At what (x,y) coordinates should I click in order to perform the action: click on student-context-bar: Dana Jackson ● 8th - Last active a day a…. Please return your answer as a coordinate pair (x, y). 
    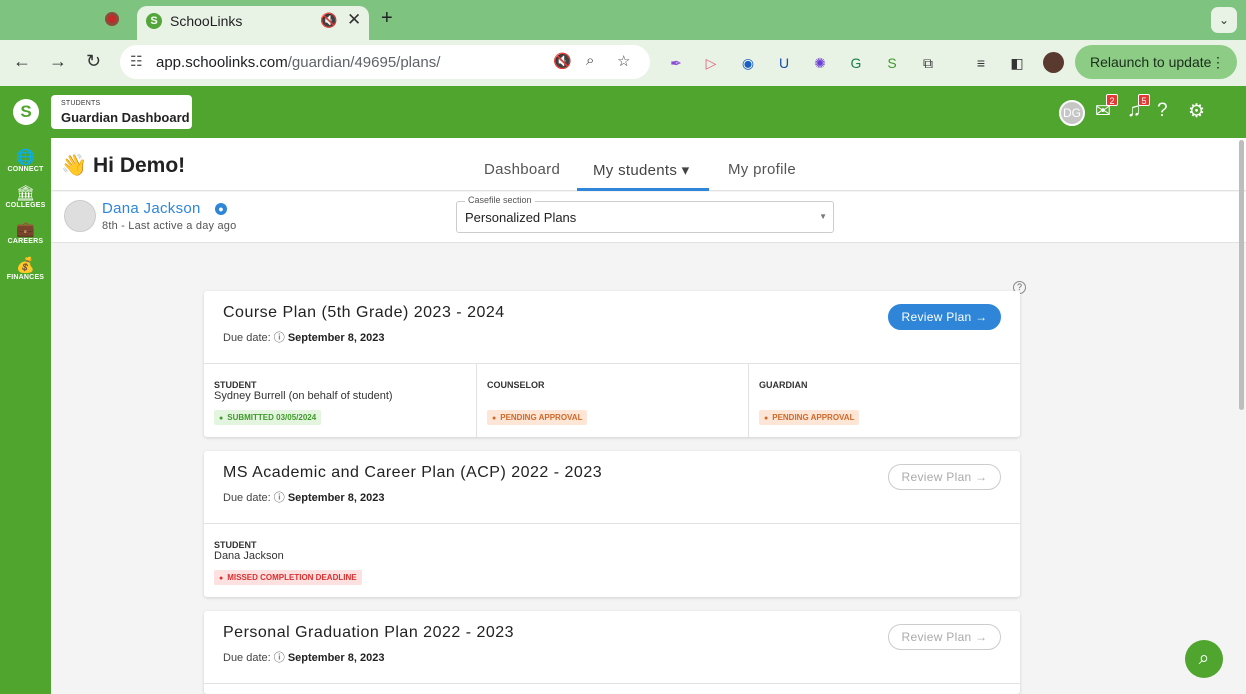
    Looking at the image, I should click on (648, 217).